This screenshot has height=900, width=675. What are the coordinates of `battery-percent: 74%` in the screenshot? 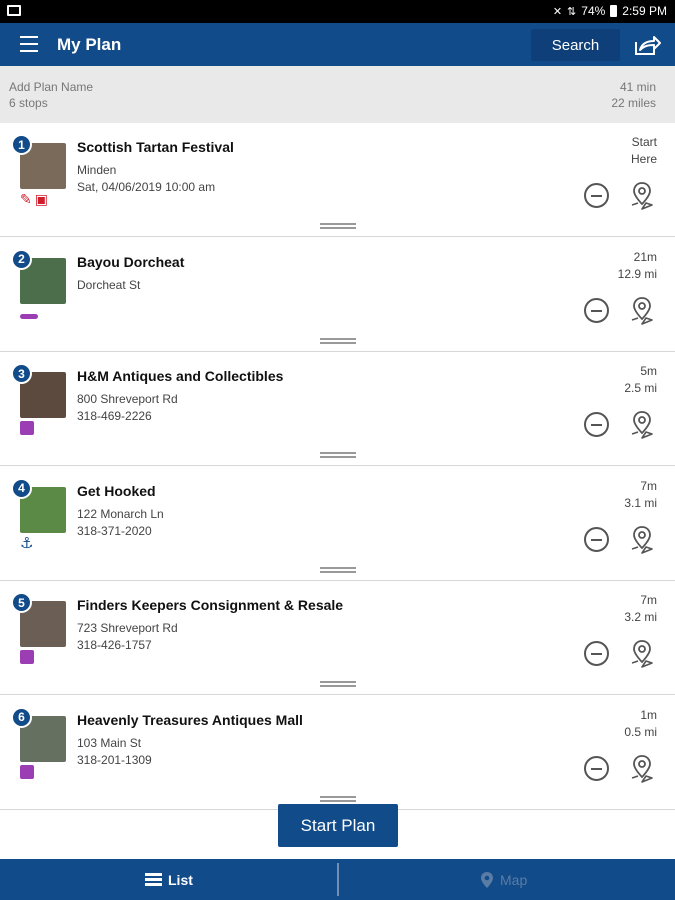 It's located at (593, 11).